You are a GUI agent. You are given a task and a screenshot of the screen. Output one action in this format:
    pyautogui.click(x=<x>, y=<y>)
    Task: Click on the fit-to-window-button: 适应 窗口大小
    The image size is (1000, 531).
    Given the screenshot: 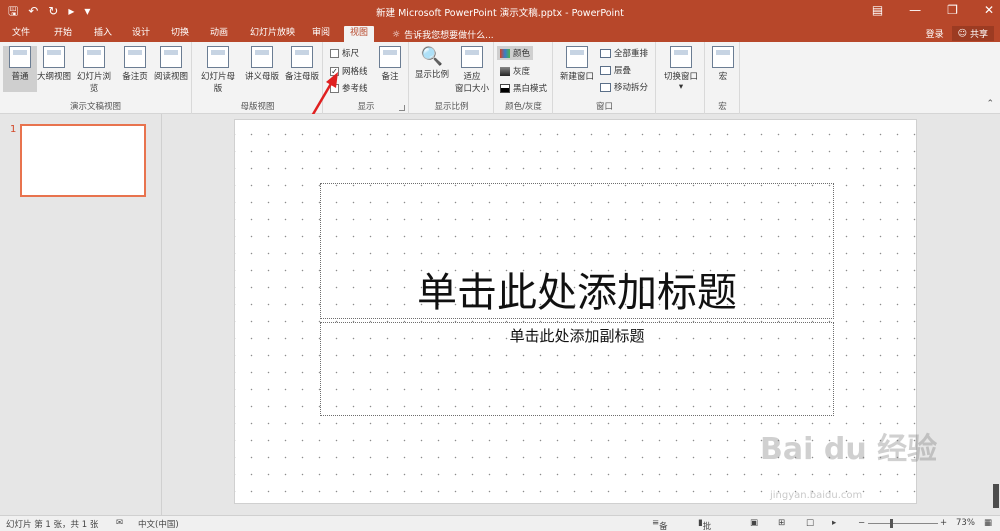 What is the action you would take?
    pyautogui.click(x=472, y=70)
    